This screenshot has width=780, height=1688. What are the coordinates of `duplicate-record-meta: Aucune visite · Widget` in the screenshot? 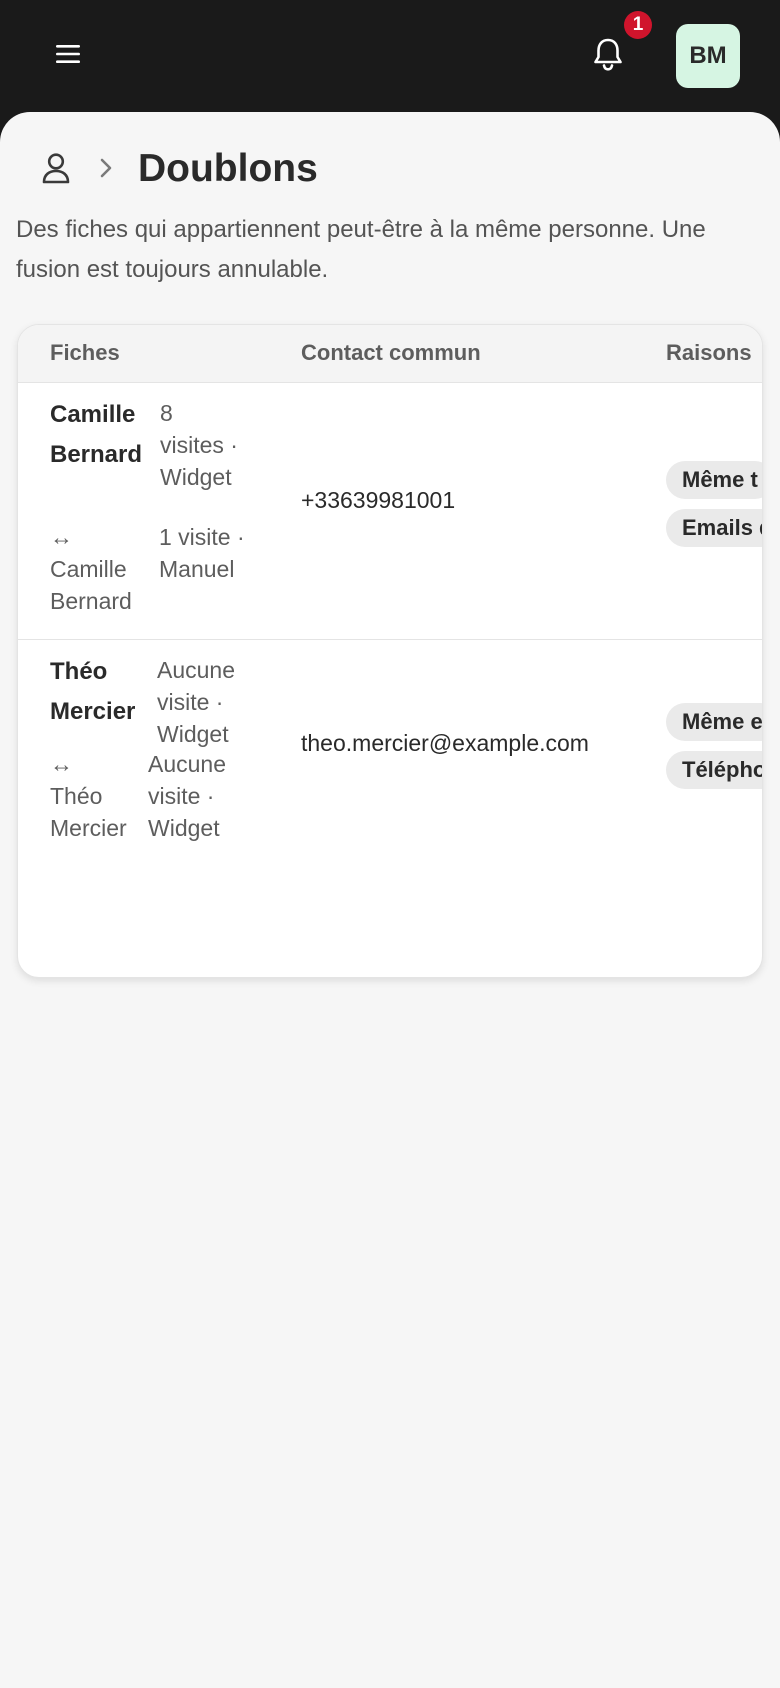 It's located at (187, 796).